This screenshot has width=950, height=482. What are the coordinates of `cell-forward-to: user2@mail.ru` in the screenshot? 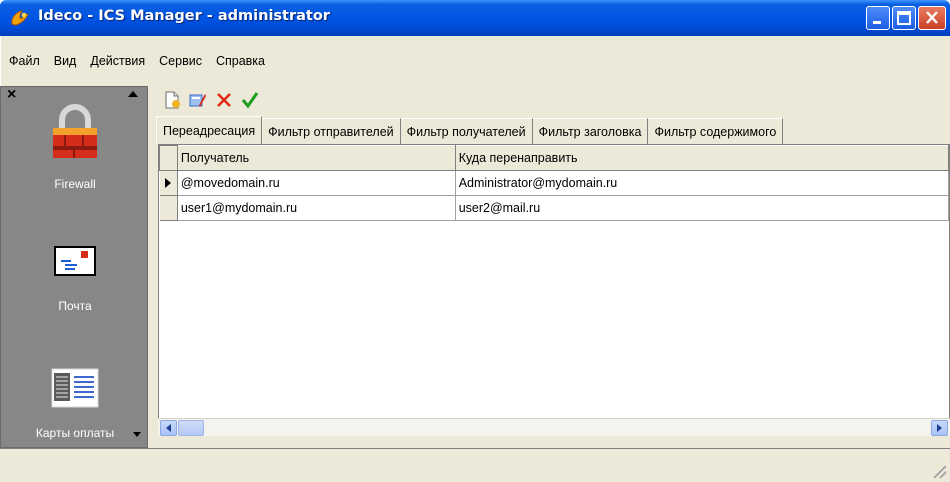 It's located at (702, 208).